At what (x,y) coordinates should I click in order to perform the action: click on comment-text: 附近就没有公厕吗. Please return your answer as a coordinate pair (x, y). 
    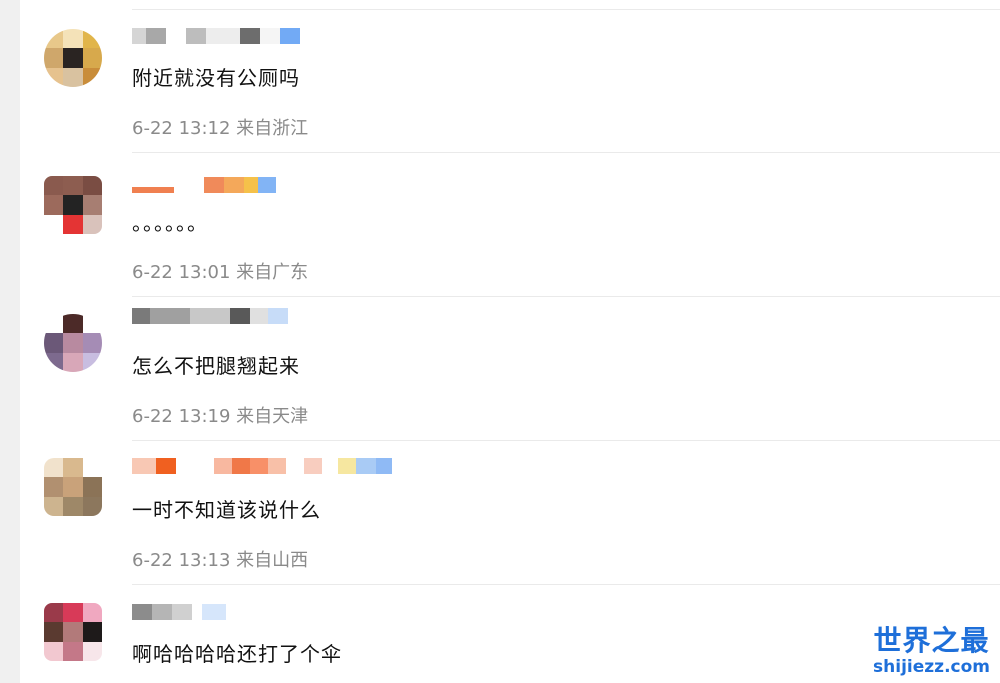
    Looking at the image, I should click on (216, 78).